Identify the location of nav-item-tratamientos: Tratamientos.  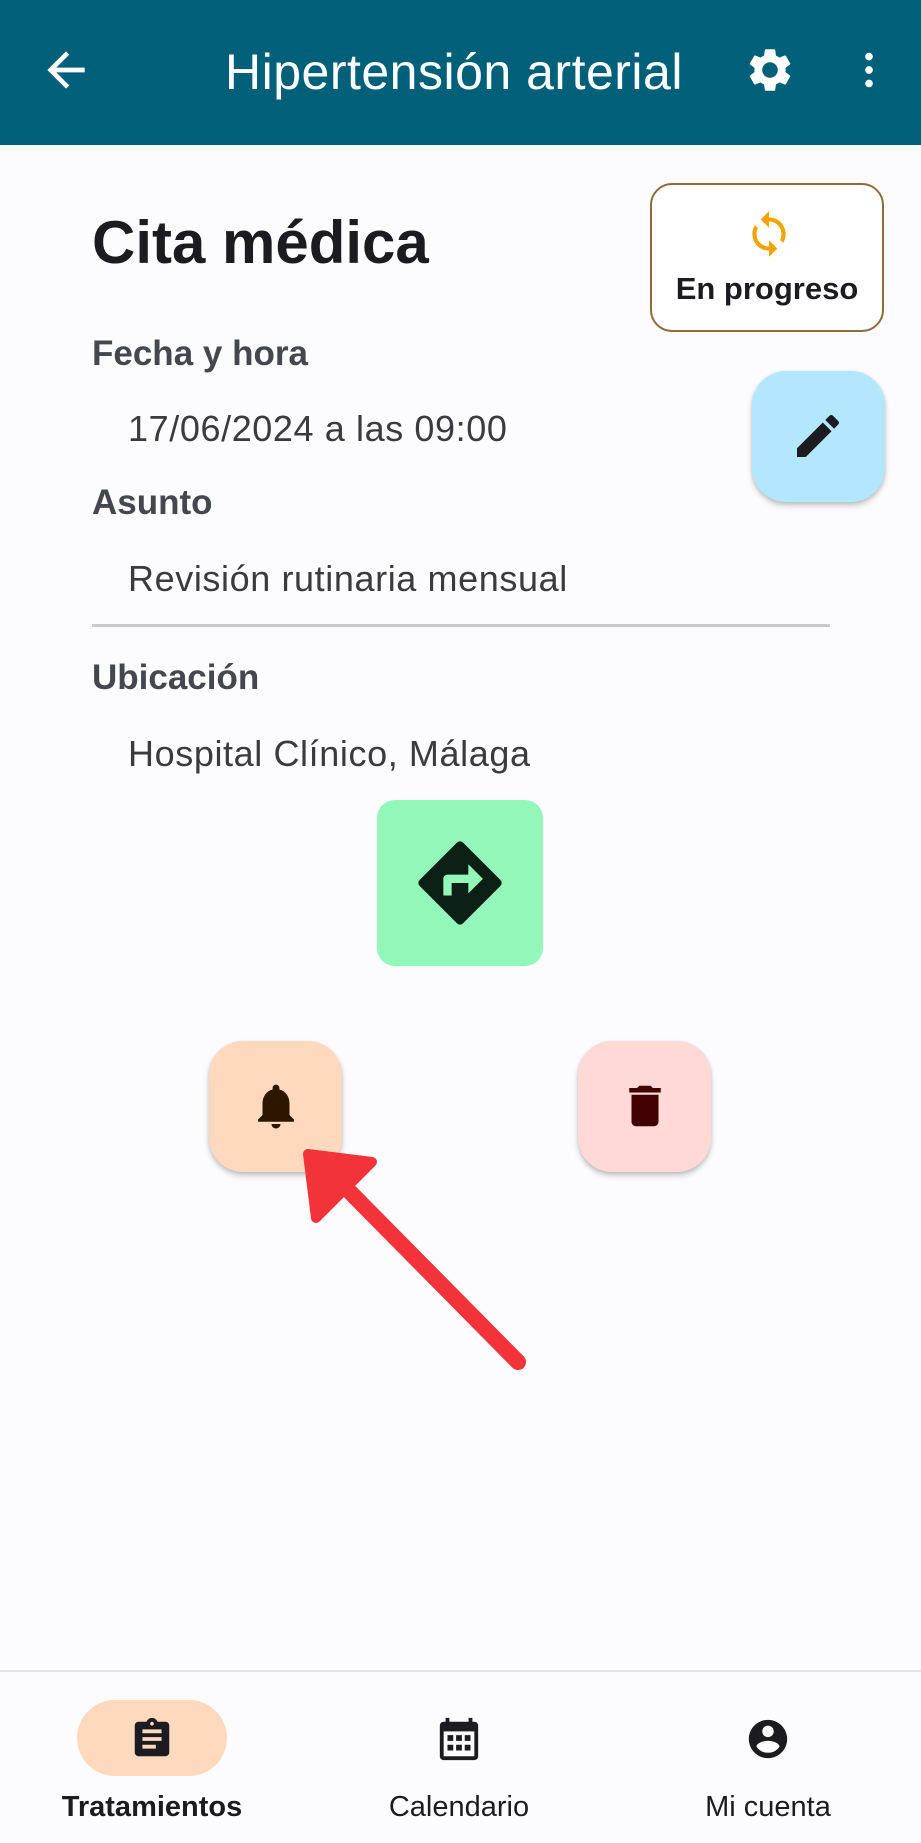
(152, 1757).